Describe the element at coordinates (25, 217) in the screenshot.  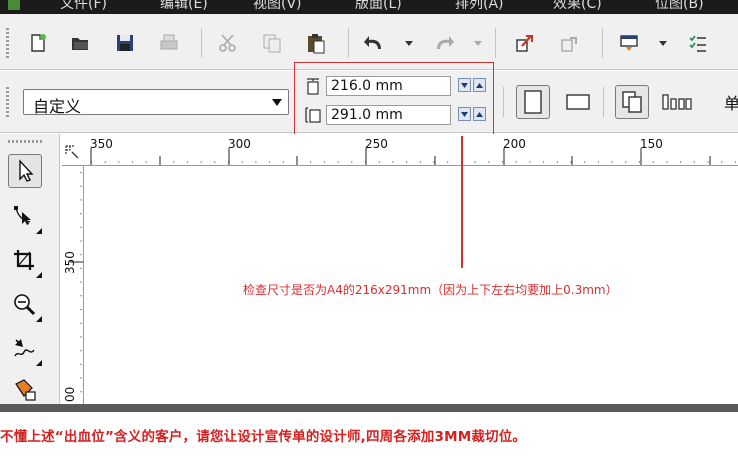
I see `shape-tool-icon` at that location.